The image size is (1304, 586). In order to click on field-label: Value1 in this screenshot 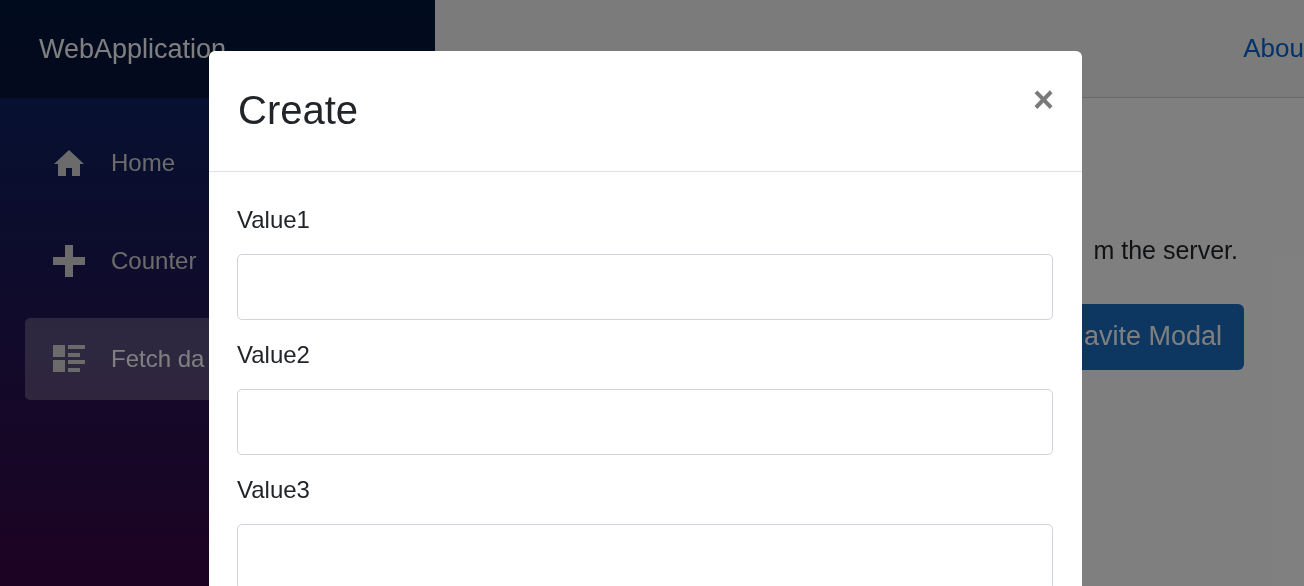, I will do `click(274, 220)`.